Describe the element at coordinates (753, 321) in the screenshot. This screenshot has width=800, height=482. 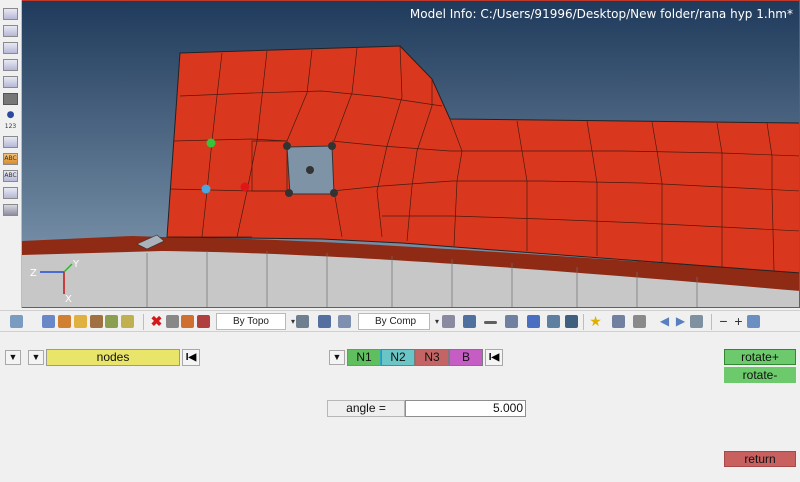
I see `rotate-view-icon` at that location.